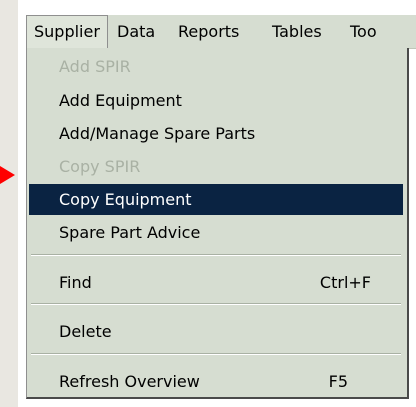 Image resolution: width=416 pixels, height=407 pixels. What do you see at coordinates (338, 381) in the screenshot?
I see `shortcut-refresh: F5` at bounding box center [338, 381].